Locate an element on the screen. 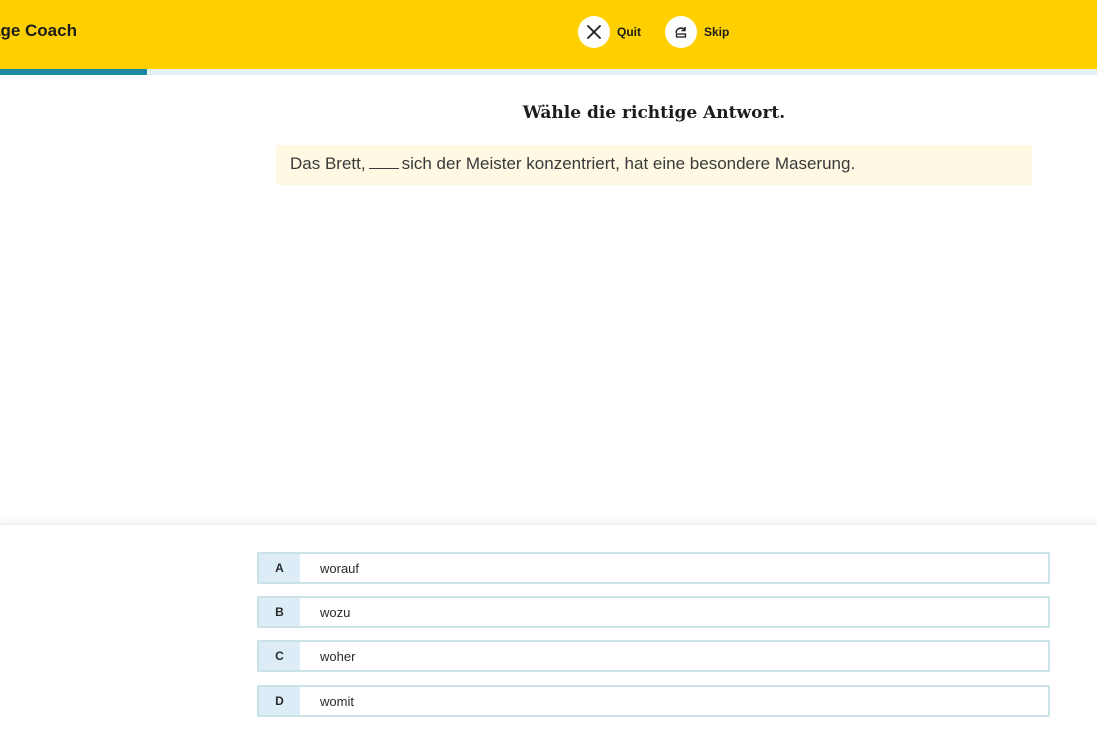  quit-button: Quit is located at coordinates (609, 32).